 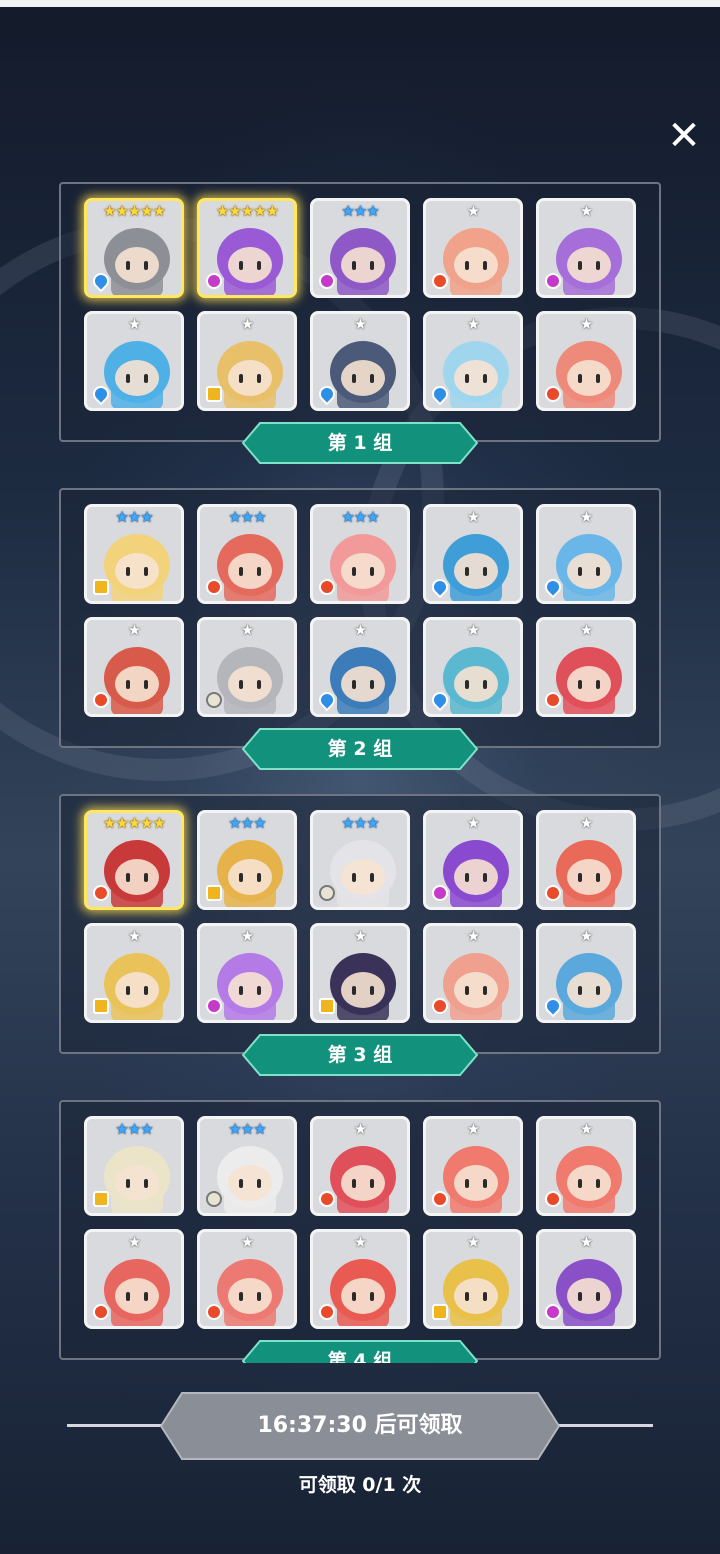 I want to click on group-label: 第 4 组, so click(x=360, y=1356).